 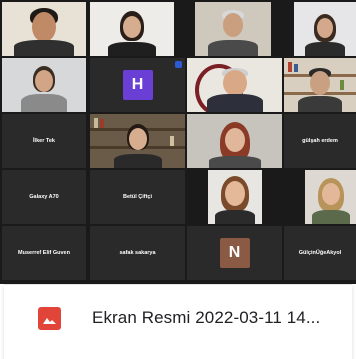 What do you see at coordinates (49, 318) in the screenshot?
I see `image-file-icon` at bounding box center [49, 318].